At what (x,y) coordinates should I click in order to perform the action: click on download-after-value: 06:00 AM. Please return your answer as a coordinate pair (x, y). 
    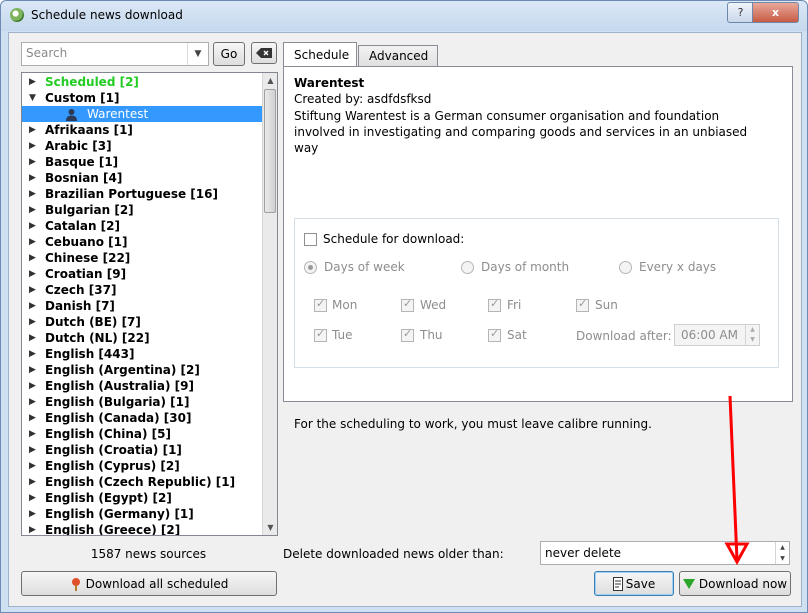
    Looking at the image, I should click on (709, 335).